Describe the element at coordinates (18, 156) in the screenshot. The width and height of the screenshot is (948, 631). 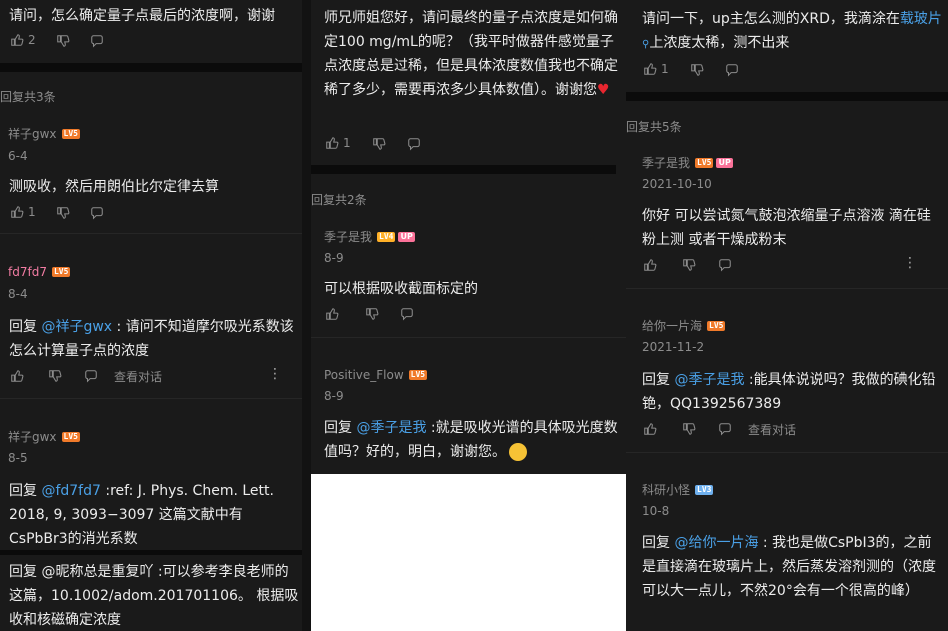
I see `reply-date: 6-4` at that location.